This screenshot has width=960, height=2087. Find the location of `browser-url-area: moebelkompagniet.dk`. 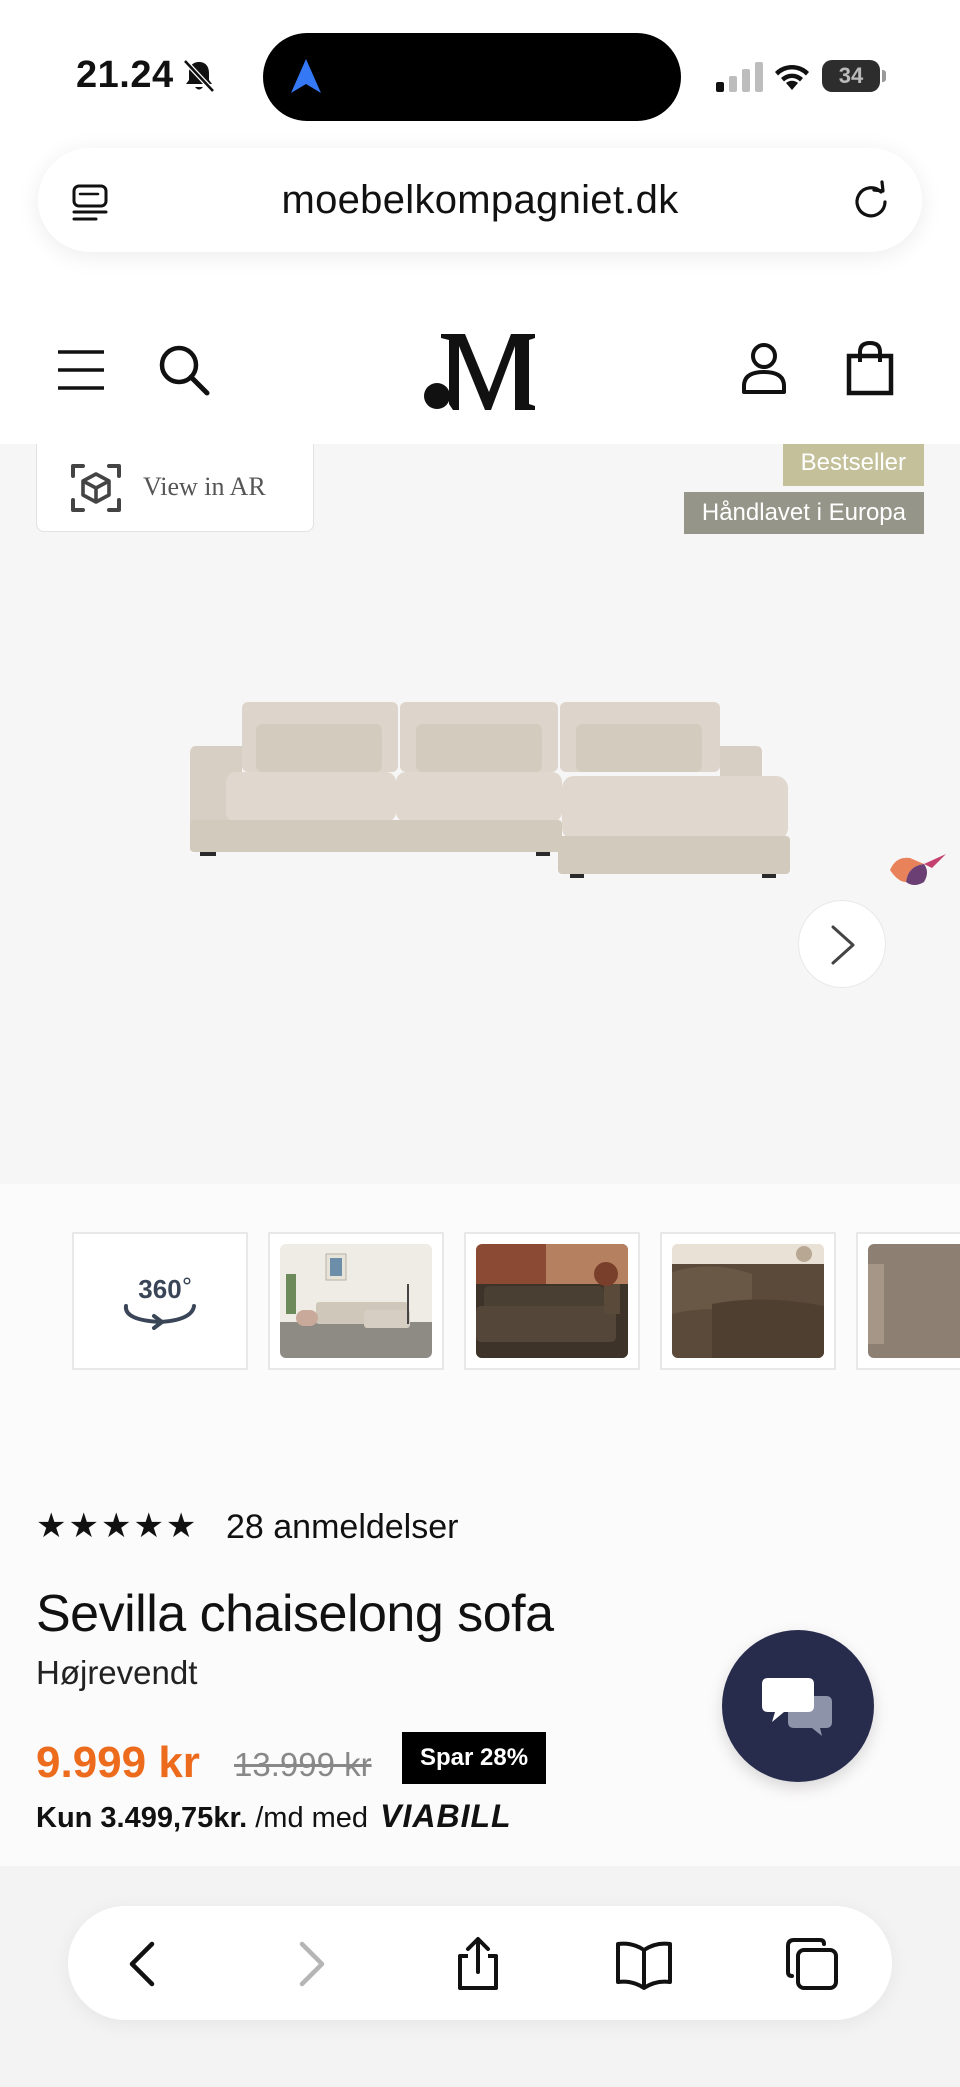

browser-url-area: moebelkompagniet.dk is located at coordinates (480, 212).